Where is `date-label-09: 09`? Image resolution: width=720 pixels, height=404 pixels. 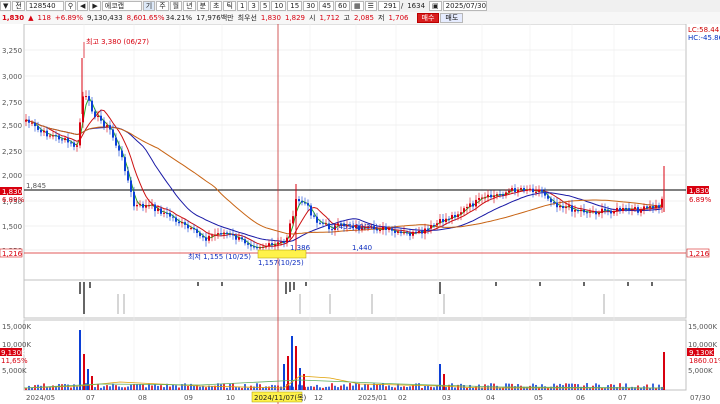 date-label-09: 09 is located at coordinates (188, 398).